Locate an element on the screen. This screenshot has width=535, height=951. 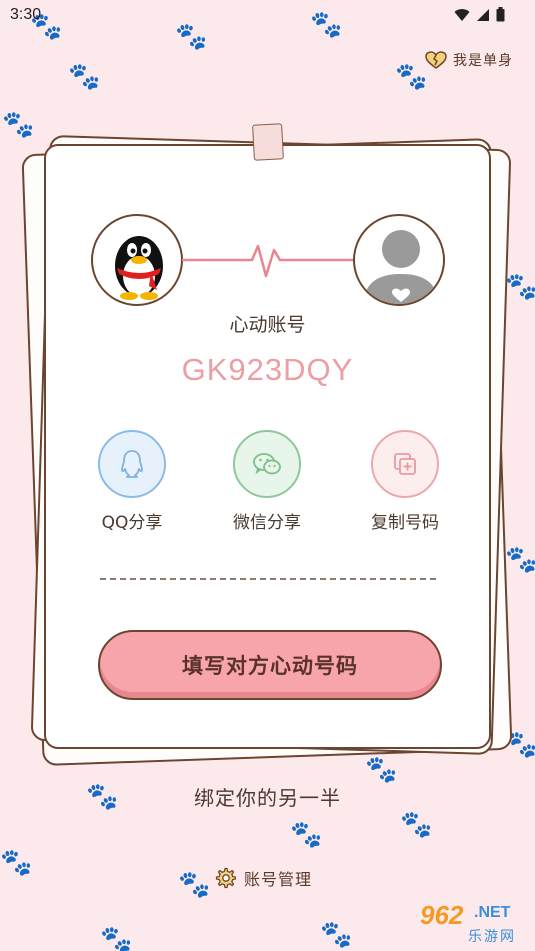
copy-code-circle is located at coordinates (405, 464).